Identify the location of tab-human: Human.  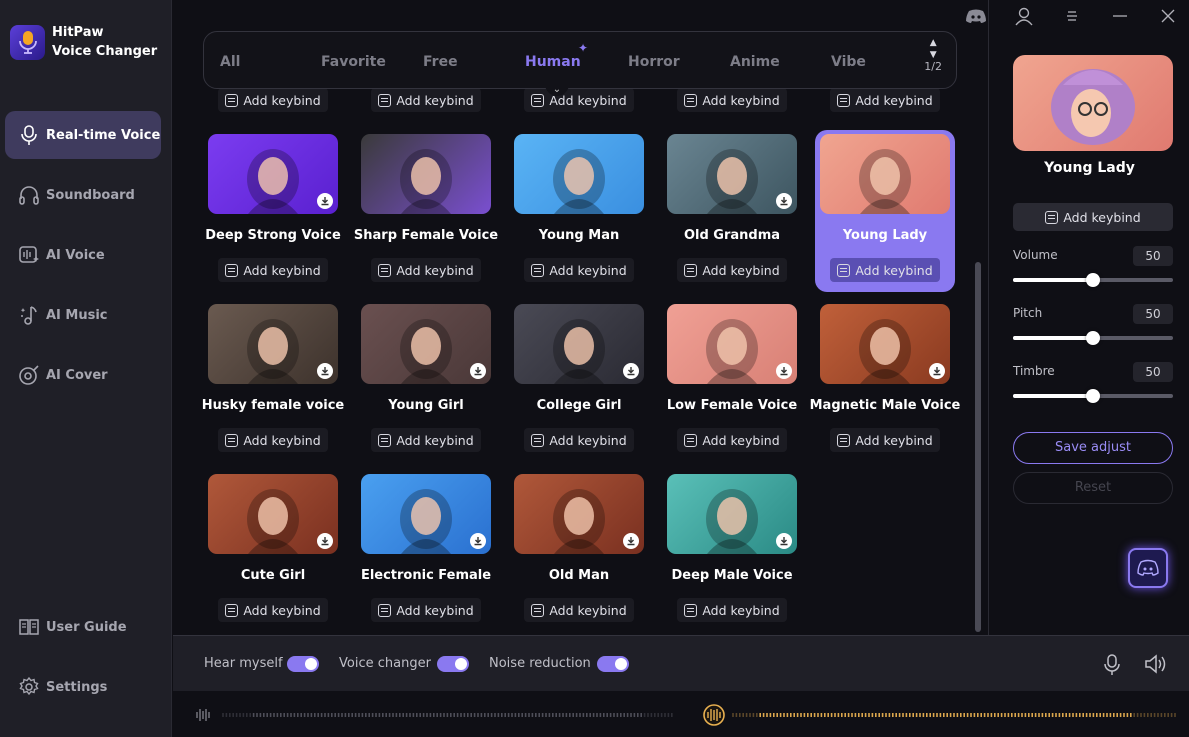
(553, 62).